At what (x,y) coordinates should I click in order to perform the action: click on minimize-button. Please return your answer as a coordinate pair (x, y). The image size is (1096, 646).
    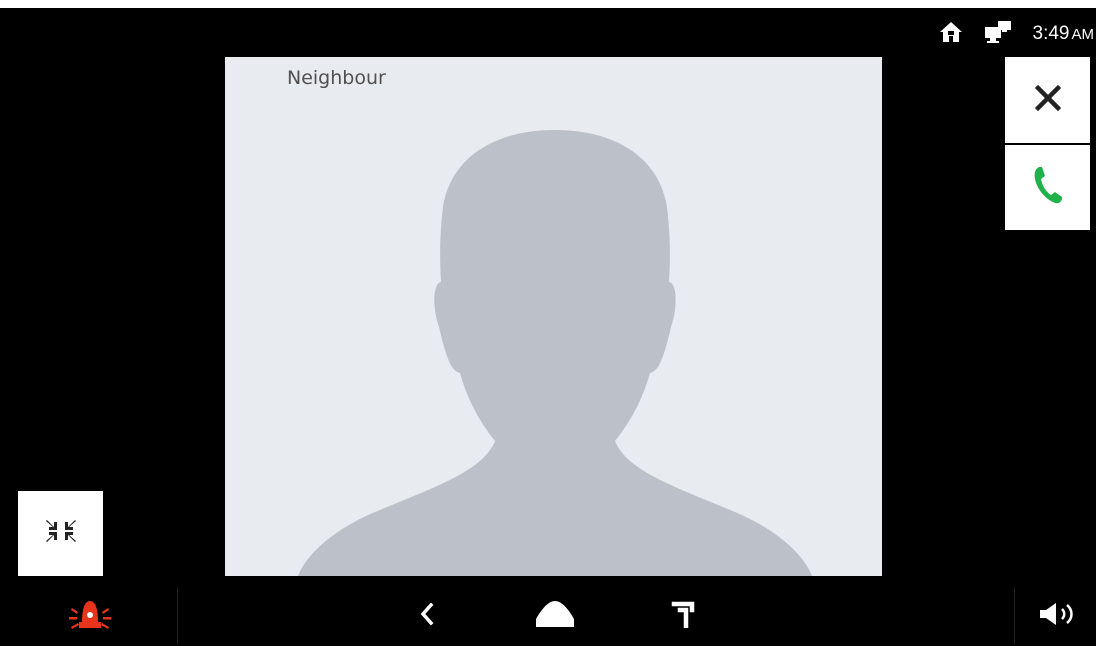
    Looking at the image, I should click on (60, 533).